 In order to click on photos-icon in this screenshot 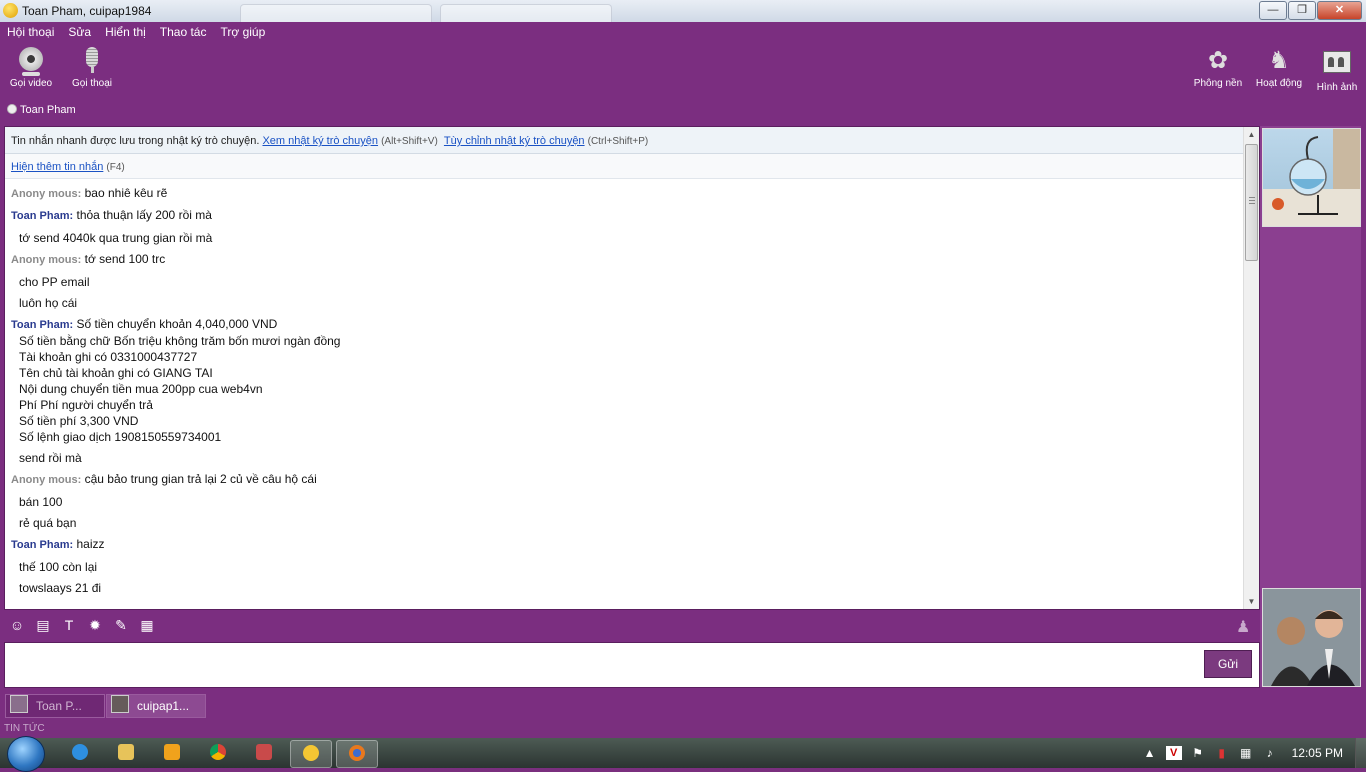, I will do `click(1337, 65)`.